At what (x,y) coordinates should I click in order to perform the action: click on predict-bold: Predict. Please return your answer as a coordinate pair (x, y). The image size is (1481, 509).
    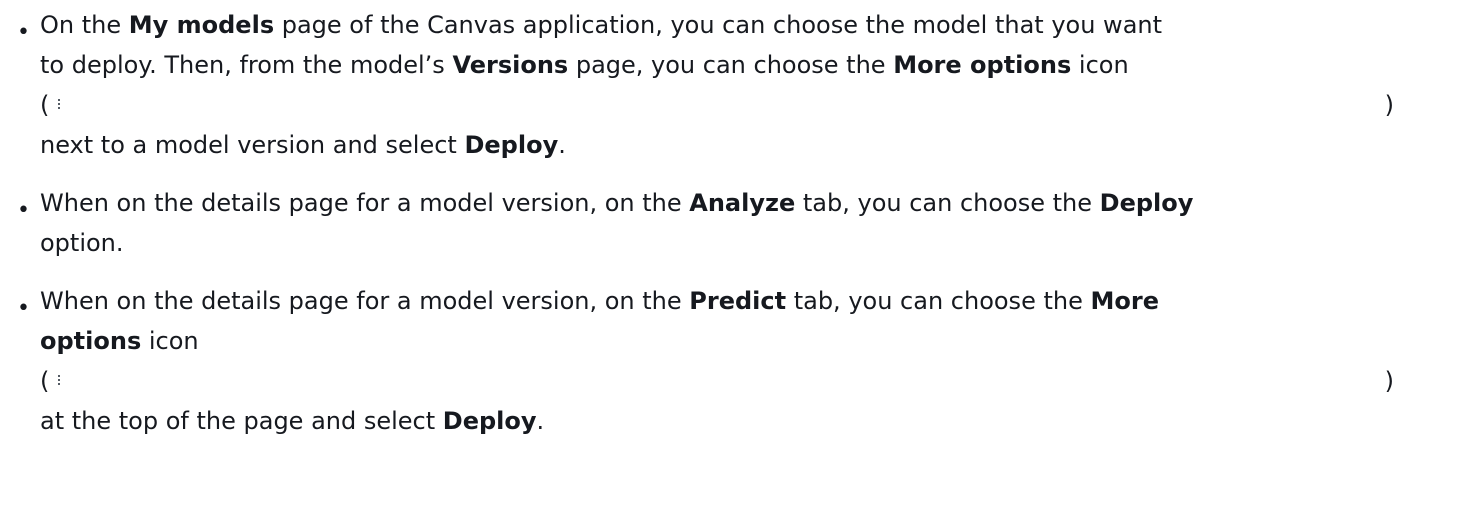
    Looking at the image, I should click on (738, 301).